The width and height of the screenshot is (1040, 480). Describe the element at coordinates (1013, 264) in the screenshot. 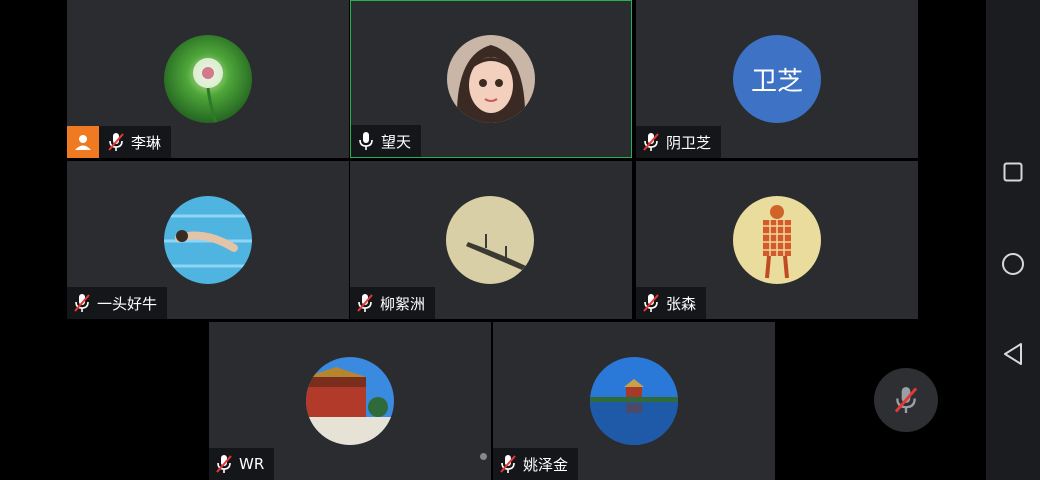

I see `home-icon` at that location.